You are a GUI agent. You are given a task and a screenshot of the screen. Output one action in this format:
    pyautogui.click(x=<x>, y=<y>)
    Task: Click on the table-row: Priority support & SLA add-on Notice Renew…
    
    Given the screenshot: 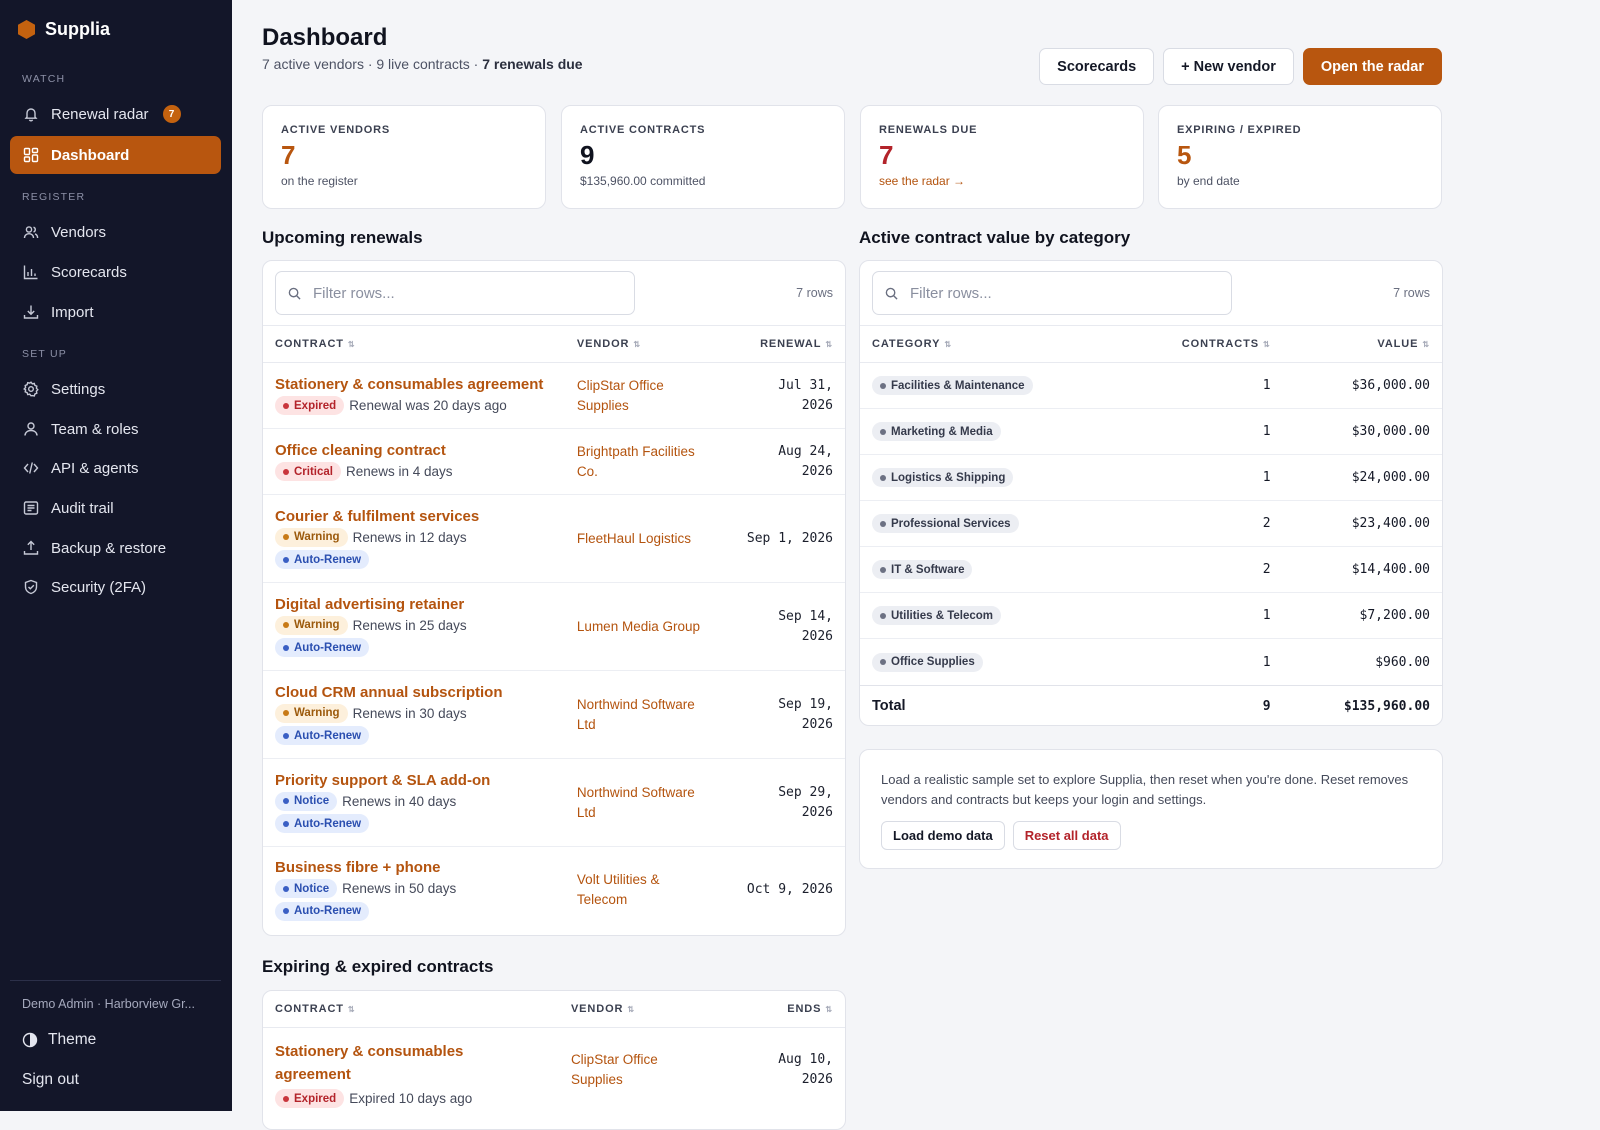 What is the action you would take?
    pyautogui.click(x=554, y=803)
    